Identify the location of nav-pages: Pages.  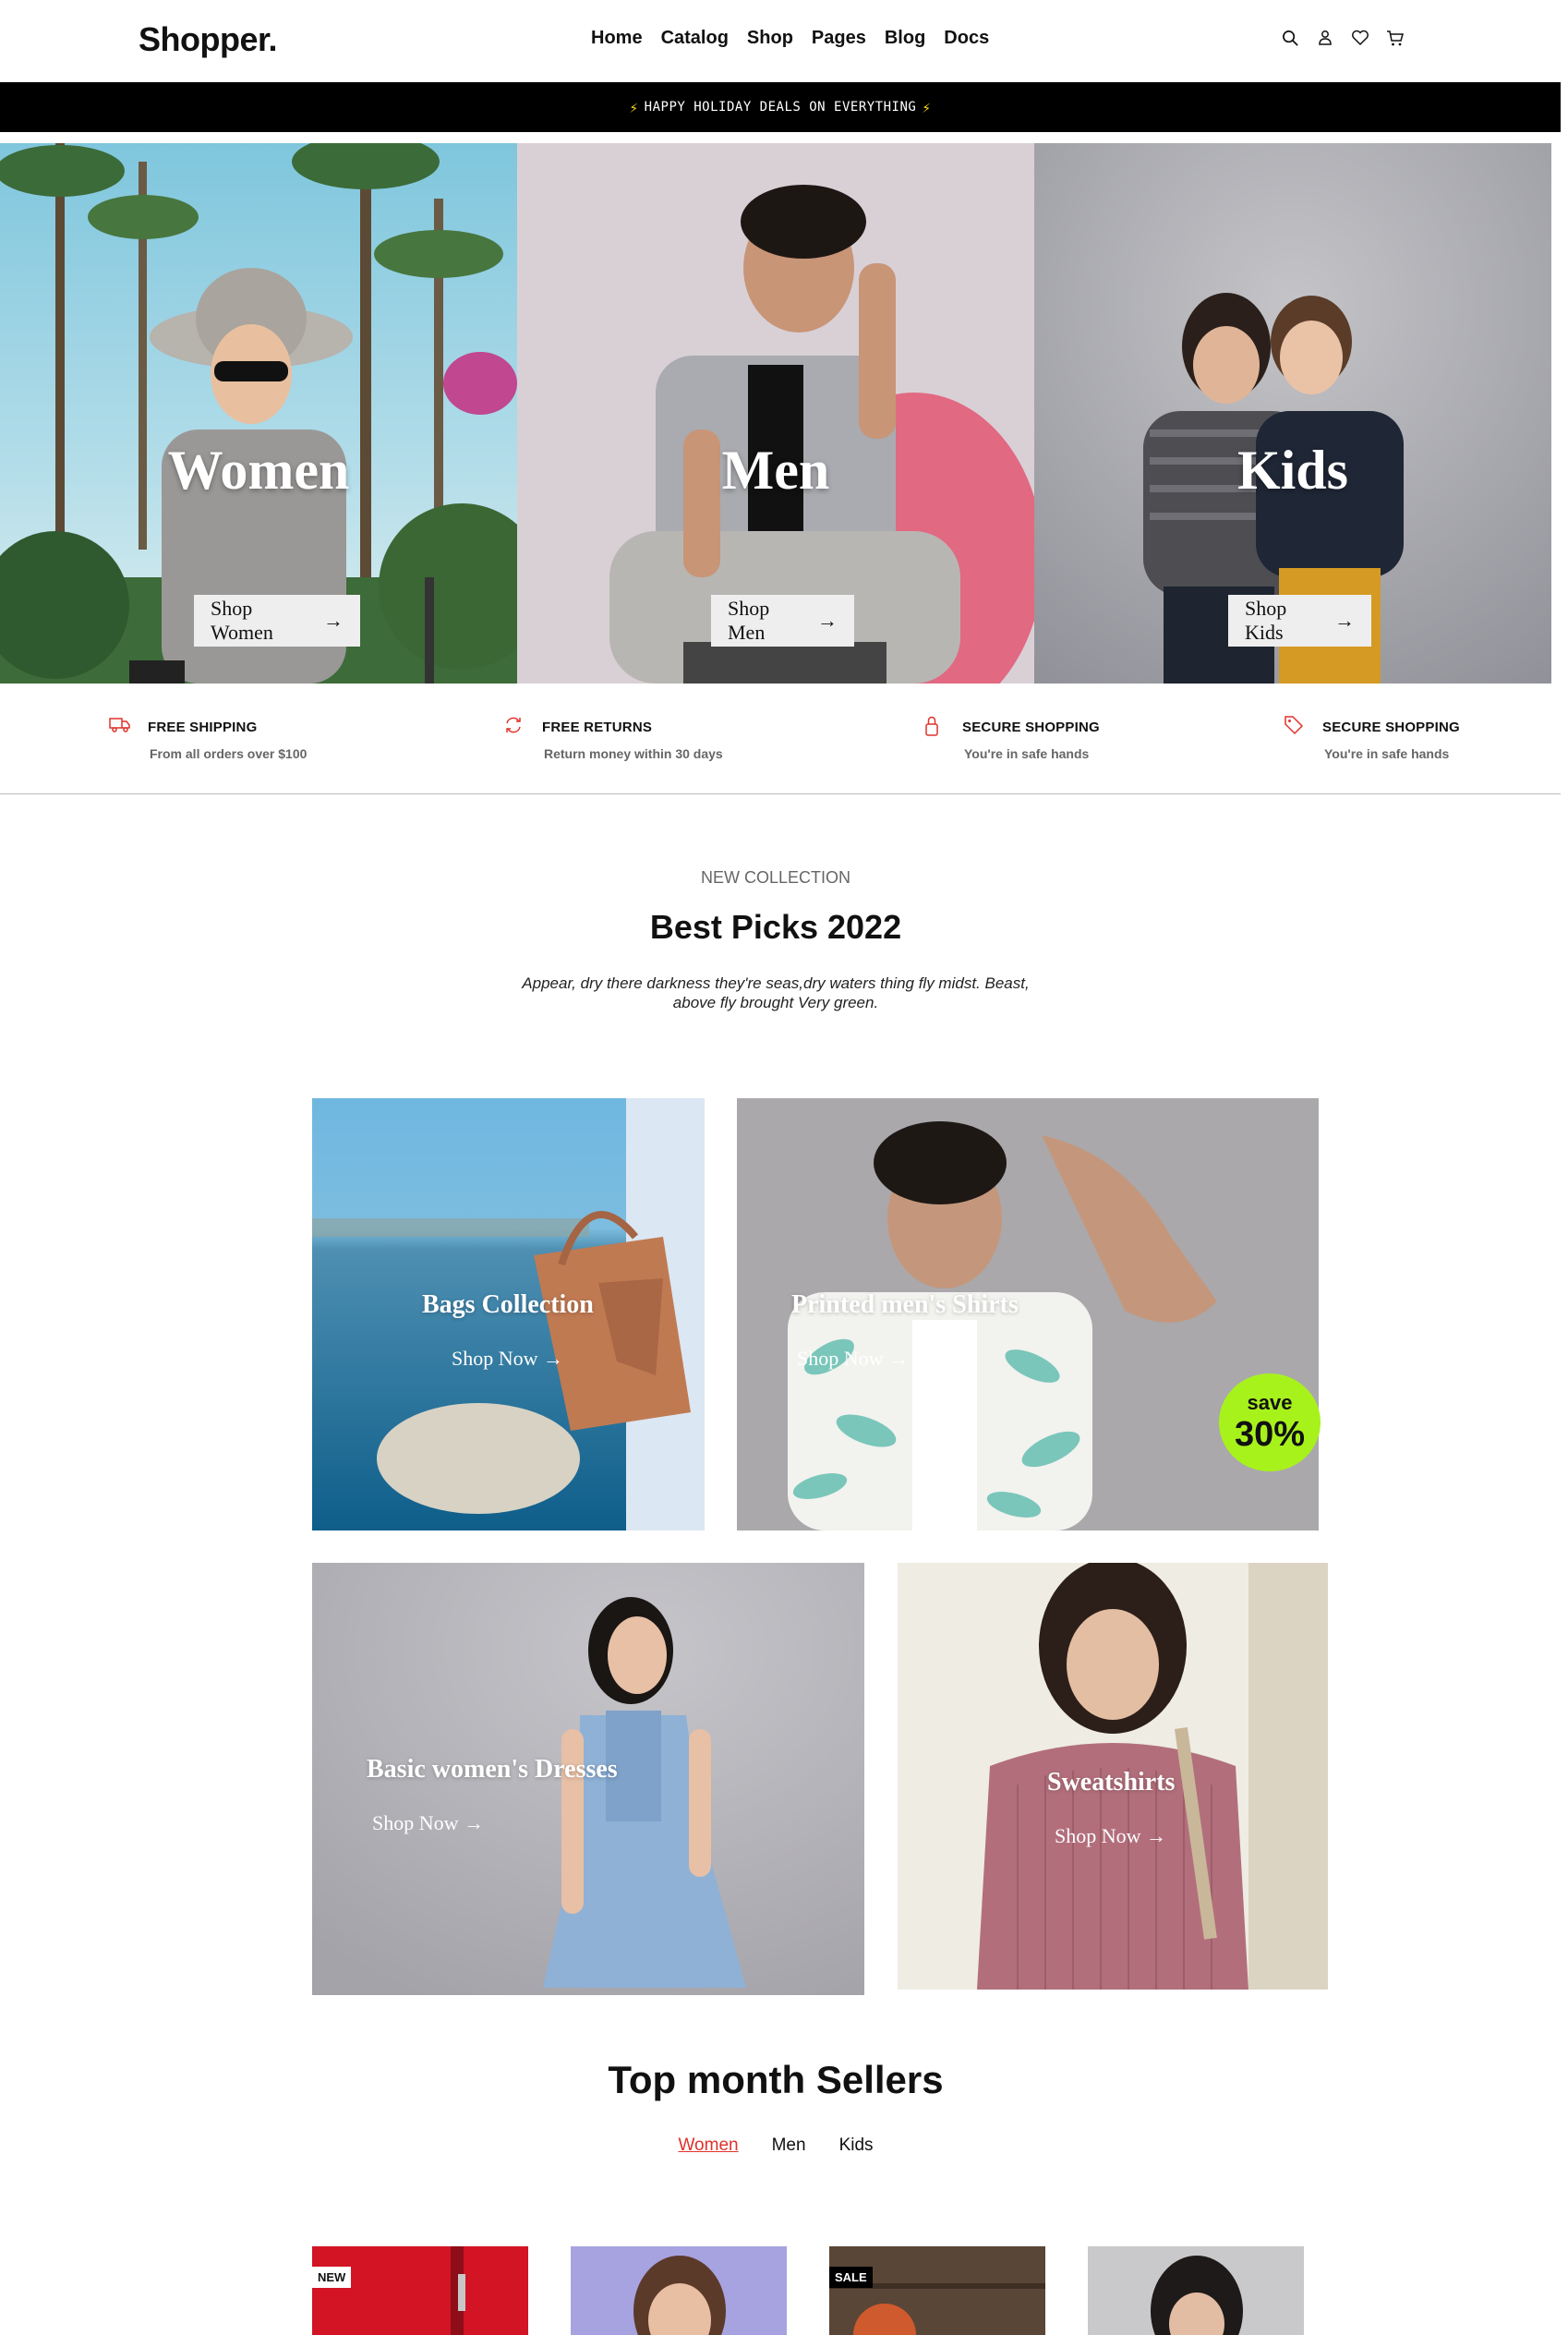
(839, 38).